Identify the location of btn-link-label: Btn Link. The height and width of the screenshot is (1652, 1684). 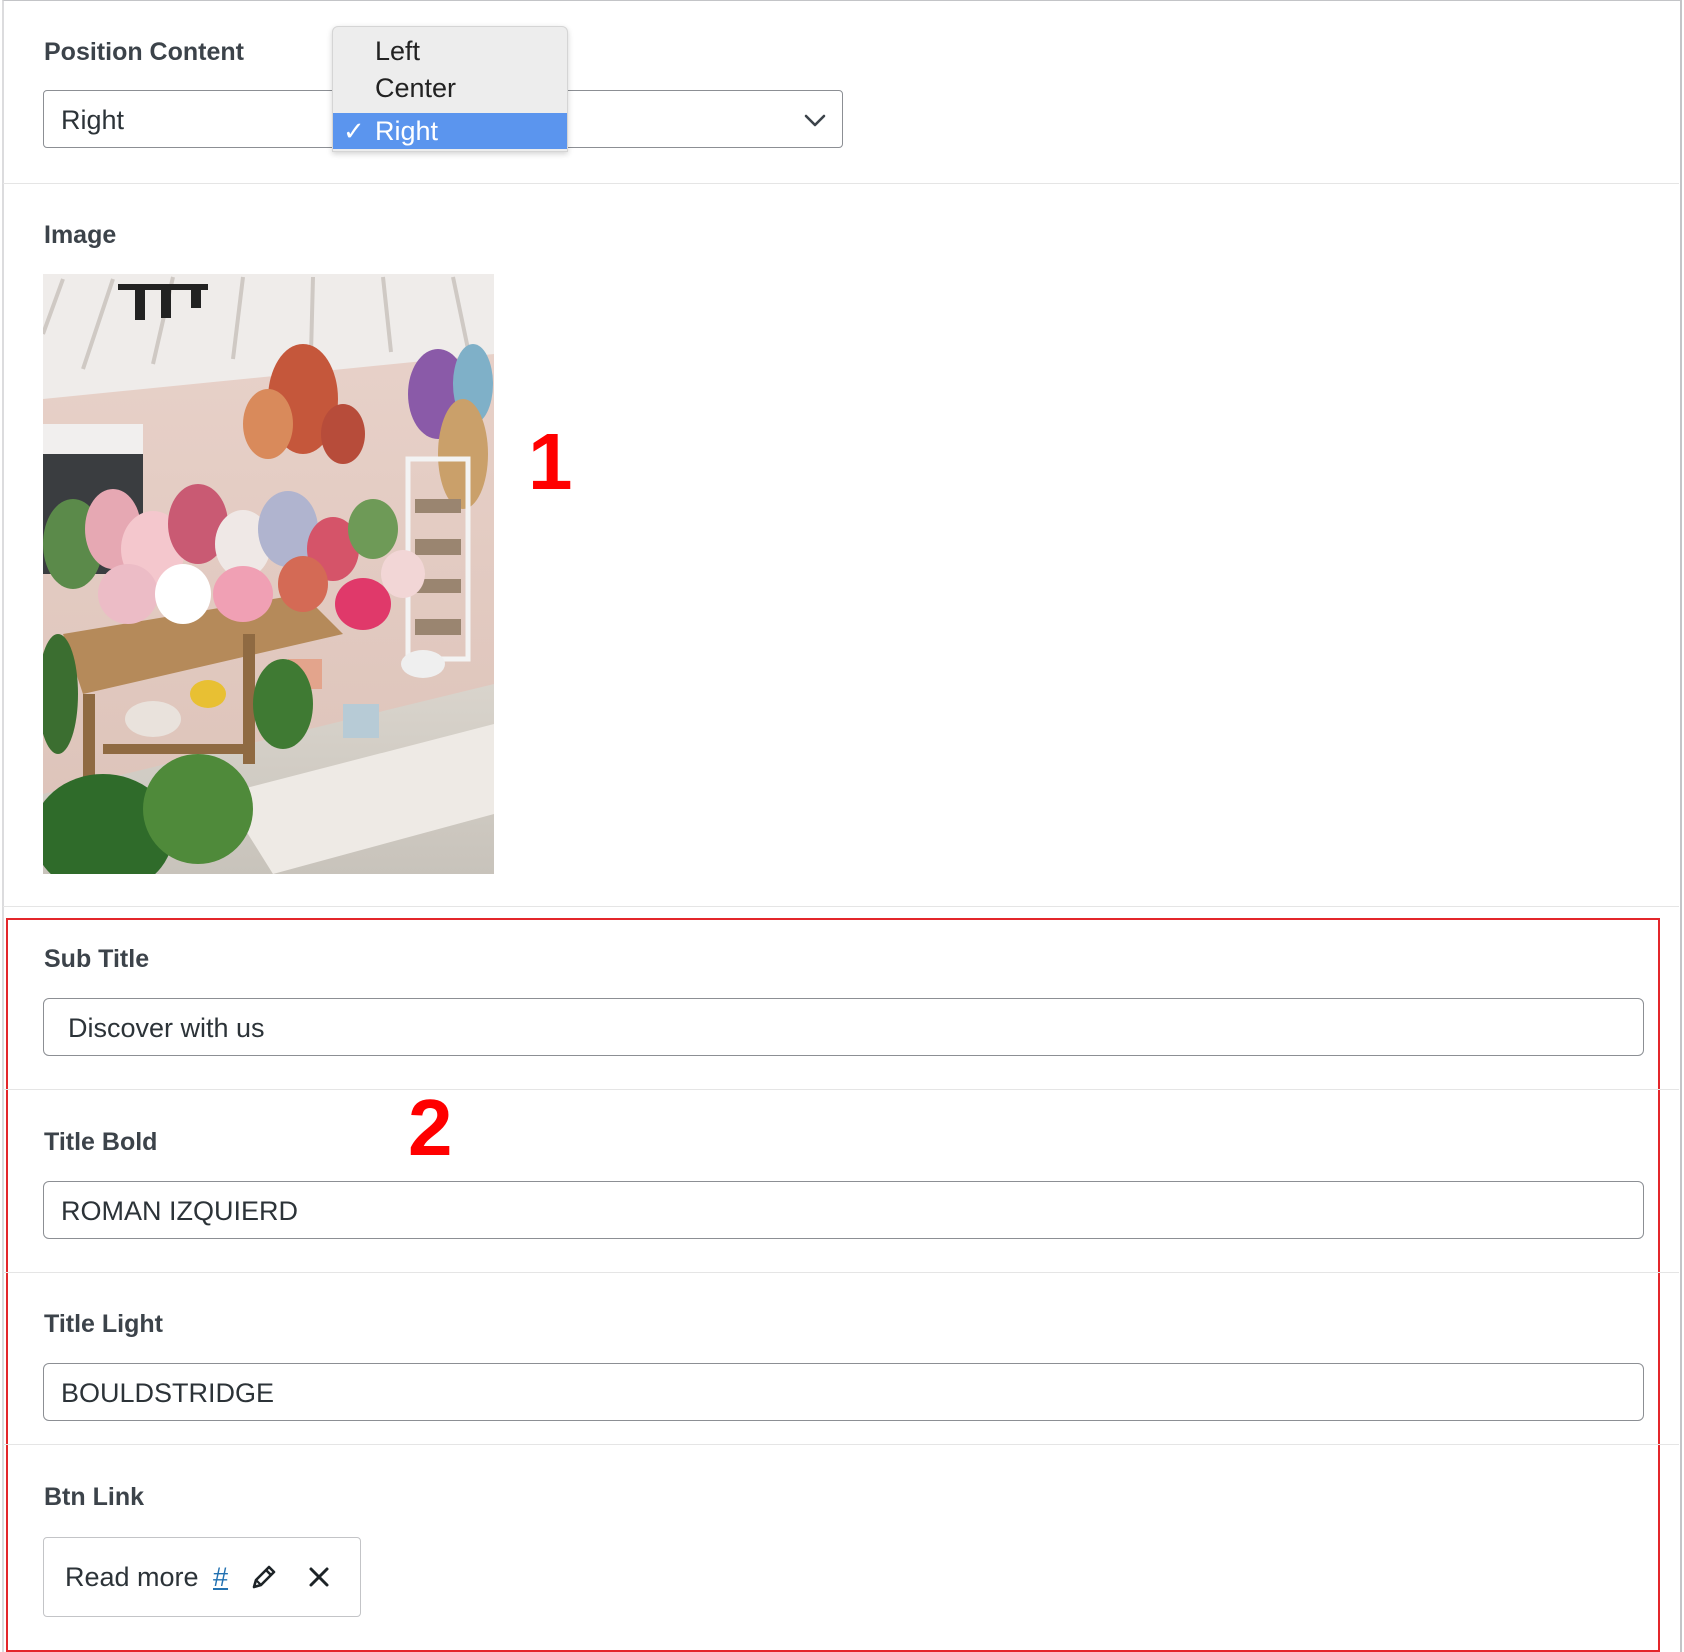
(94, 1497).